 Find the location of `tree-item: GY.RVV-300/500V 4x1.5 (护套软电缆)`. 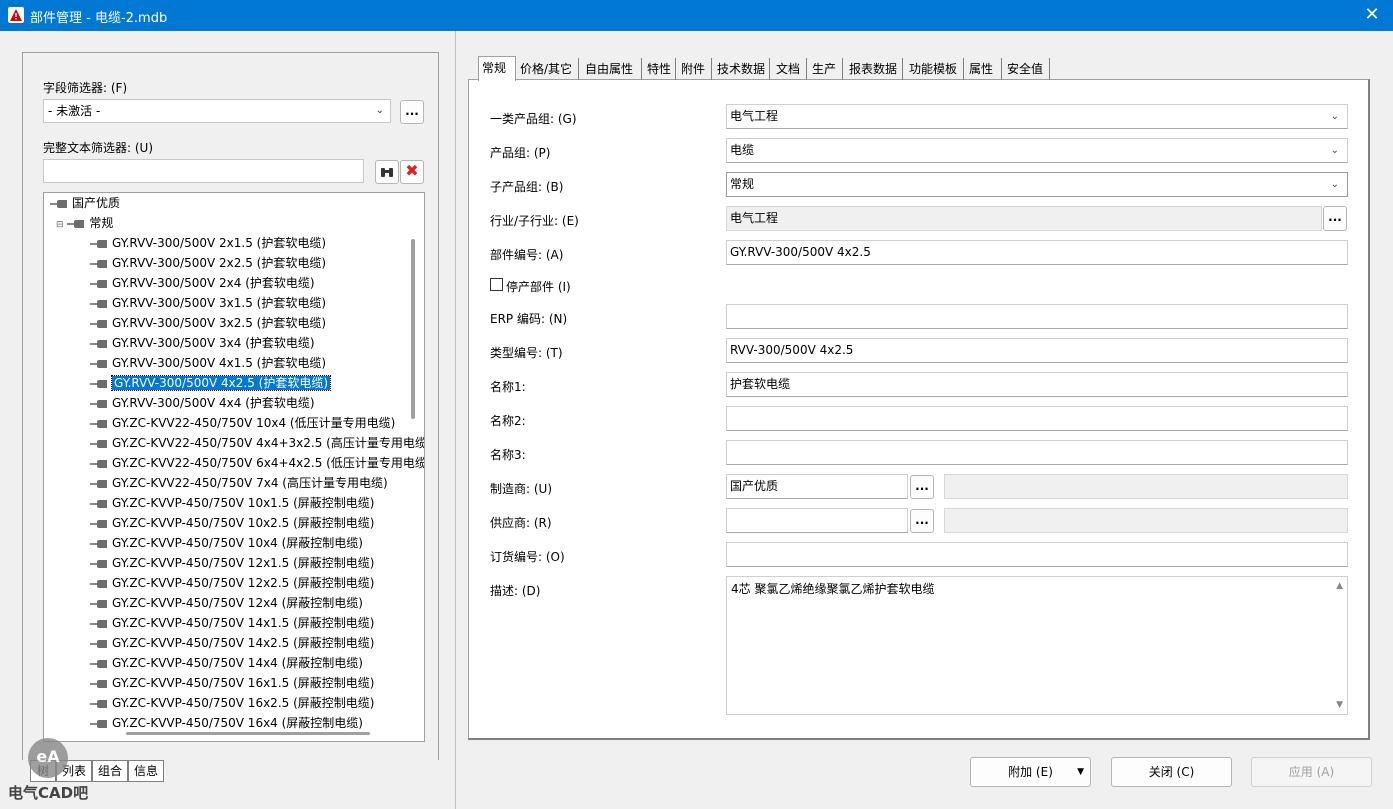

tree-item: GY.RVV-300/500V 4x1.5 (护套软电缆) is located at coordinates (208, 363).